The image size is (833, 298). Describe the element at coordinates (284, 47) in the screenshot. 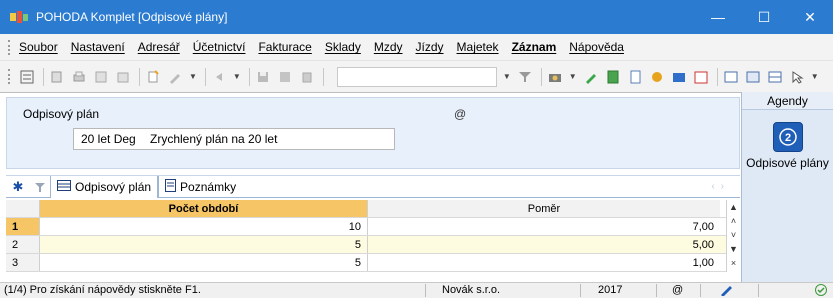

I see `menu-fakturace: Fakturace` at that location.